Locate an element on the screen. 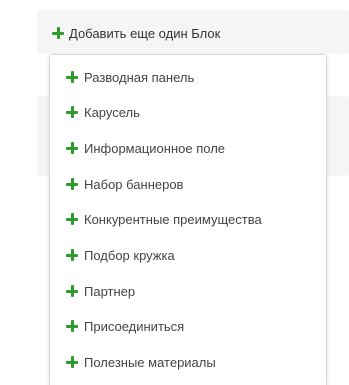 The image size is (349, 385). add-block-button: Добавить еще один Блок is located at coordinates (136, 33).